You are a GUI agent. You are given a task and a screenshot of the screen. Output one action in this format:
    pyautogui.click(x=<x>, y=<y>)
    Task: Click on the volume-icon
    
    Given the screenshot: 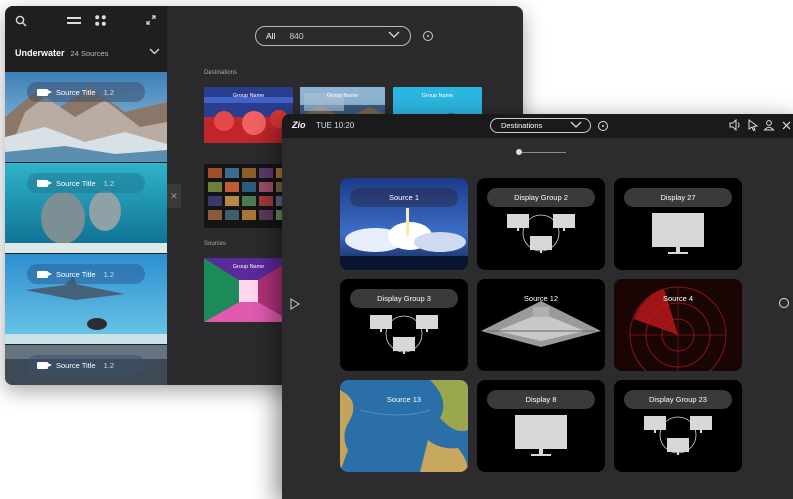 What is the action you would take?
    pyautogui.click(x=735, y=125)
    